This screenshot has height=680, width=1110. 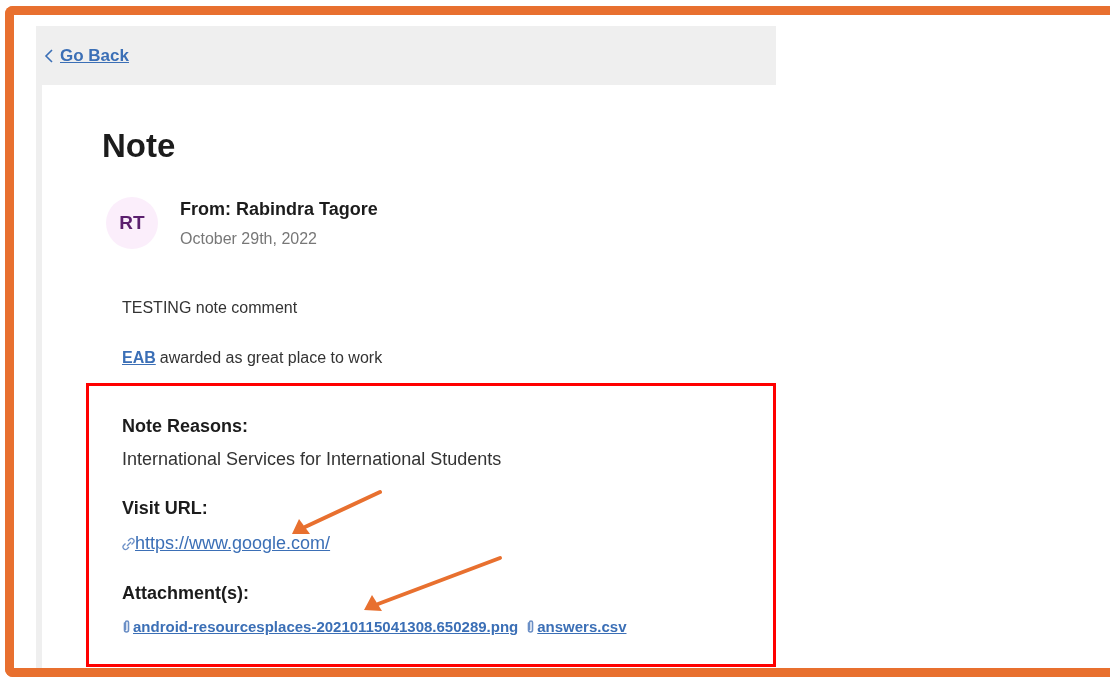 What do you see at coordinates (320, 626) in the screenshot?
I see `attachment-link: android-resourcesplaces-20210115041308.650289.png` at bounding box center [320, 626].